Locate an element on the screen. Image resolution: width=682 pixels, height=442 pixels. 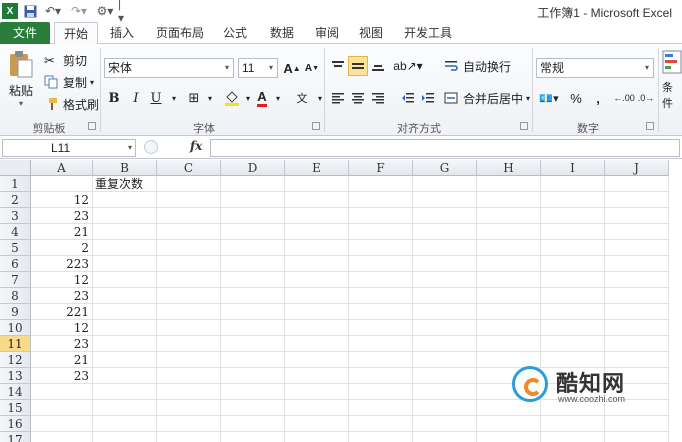
cell-d5 is located at coordinates (253, 248).